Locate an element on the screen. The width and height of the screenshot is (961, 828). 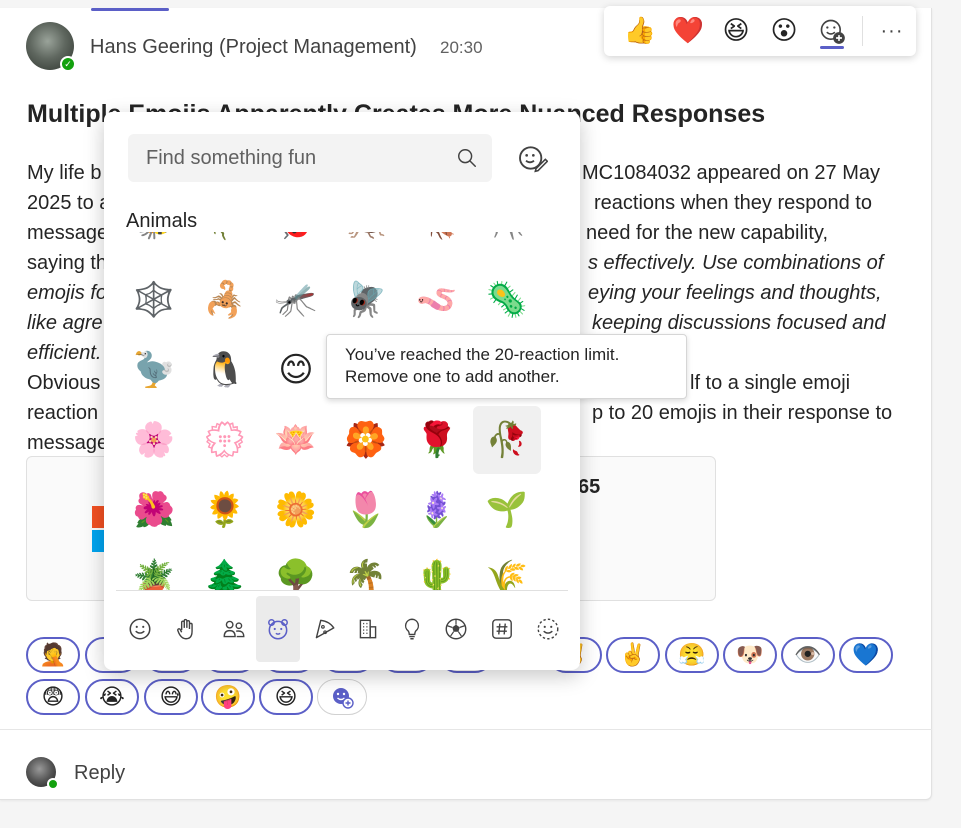
reaction-pill: 👁️ is located at coordinates (808, 655).